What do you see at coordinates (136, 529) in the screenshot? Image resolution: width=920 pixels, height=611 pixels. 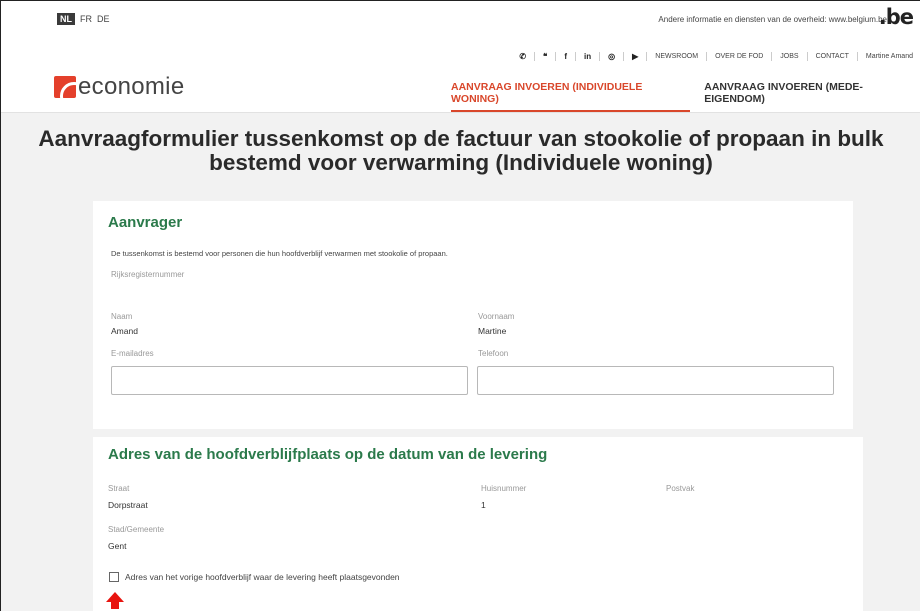 I see `city-label: Stad/Gemeente` at bounding box center [136, 529].